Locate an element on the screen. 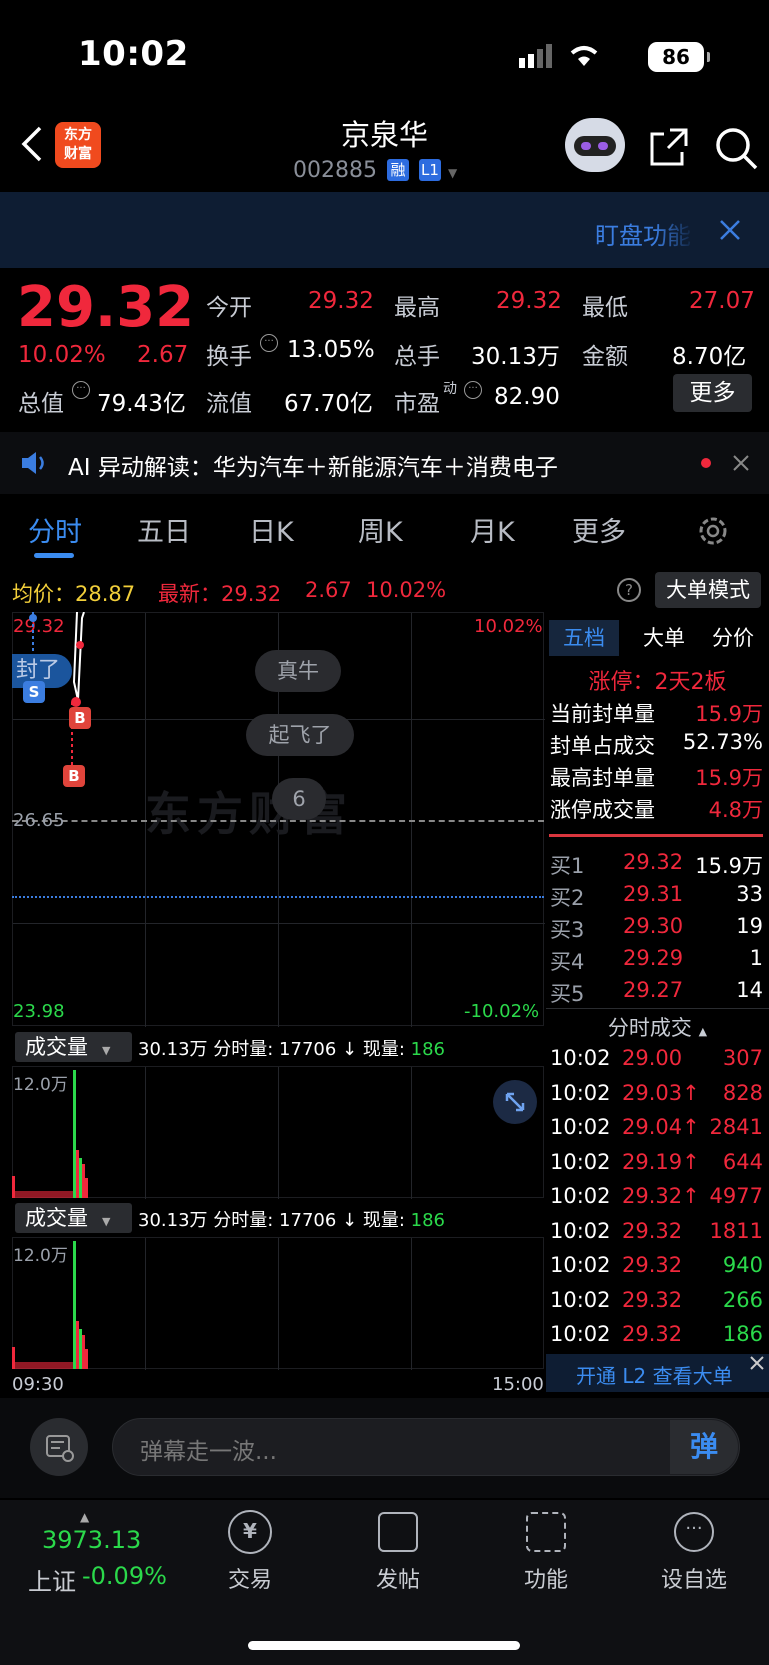 Image resolution: width=769 pixels, height=1665 pixels. nav-add-watchlist: ··· 设自选 is located at coordinates (694, 1552).